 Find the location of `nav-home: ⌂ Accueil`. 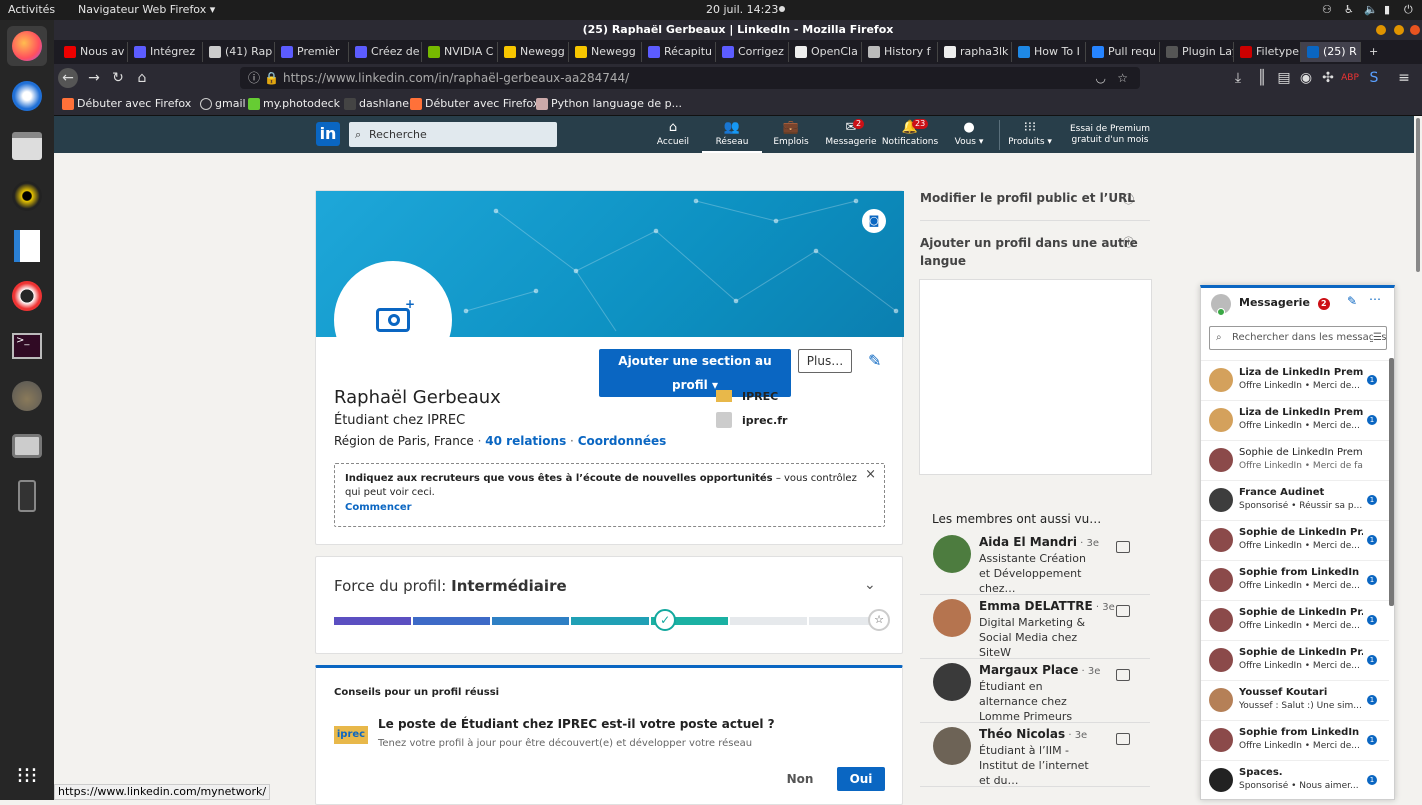

nav-home: ⌂ Accueil is located at coordinates (673, 133).